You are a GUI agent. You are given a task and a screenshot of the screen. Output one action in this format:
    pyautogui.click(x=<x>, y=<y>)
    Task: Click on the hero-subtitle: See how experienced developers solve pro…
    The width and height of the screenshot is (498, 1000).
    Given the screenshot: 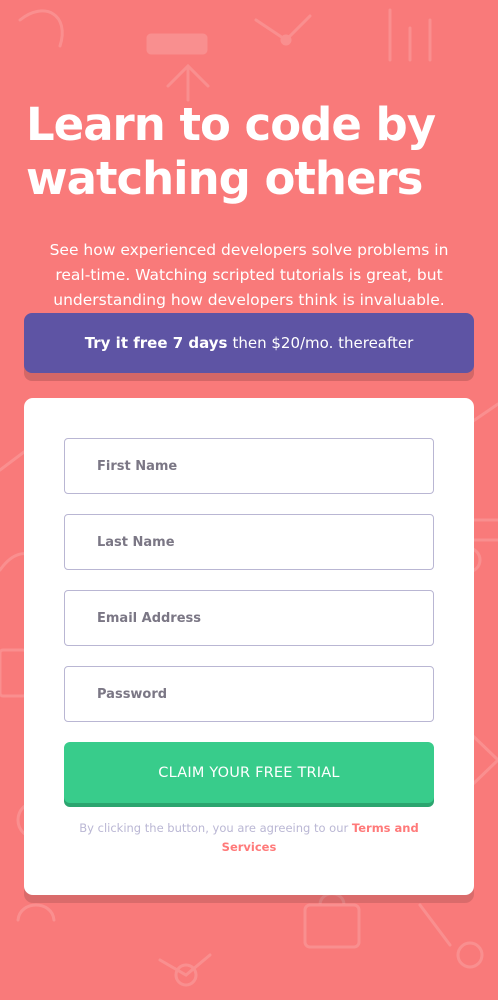 What is the action you would take?
    pyautogui.click(x=249, y=275)
    